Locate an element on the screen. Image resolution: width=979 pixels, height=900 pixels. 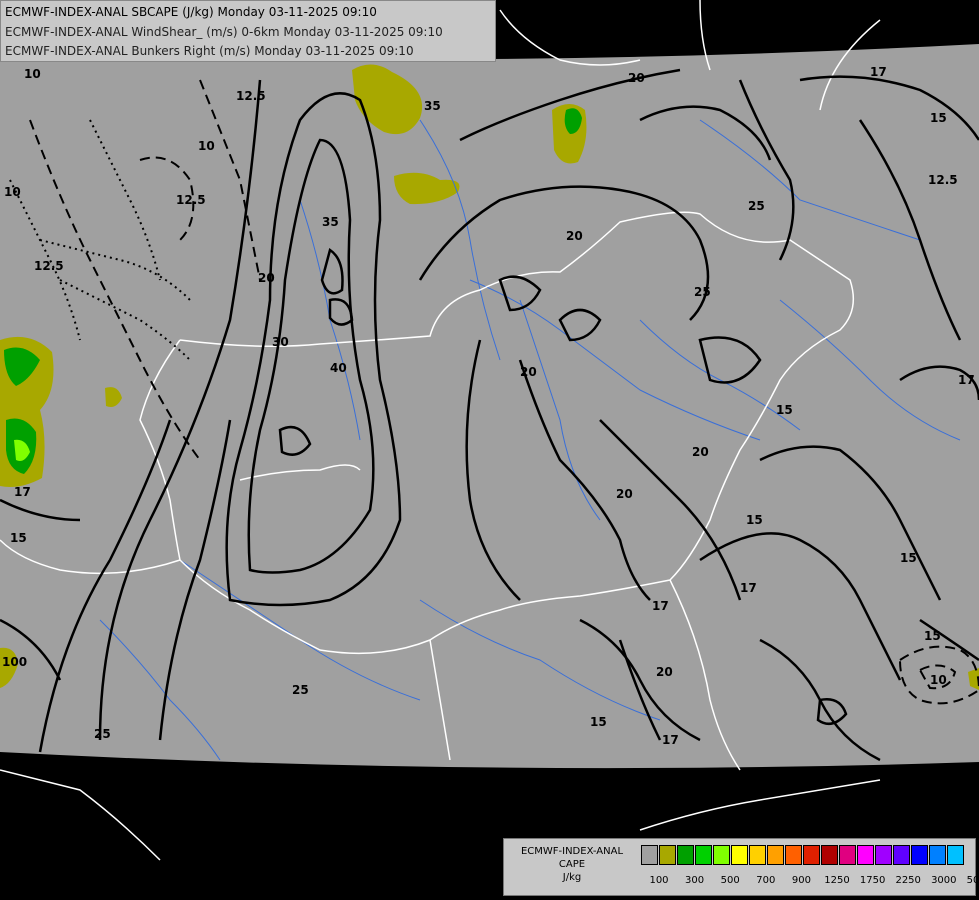
legend-tick-label: 700 is located at coordinates (766, 880).